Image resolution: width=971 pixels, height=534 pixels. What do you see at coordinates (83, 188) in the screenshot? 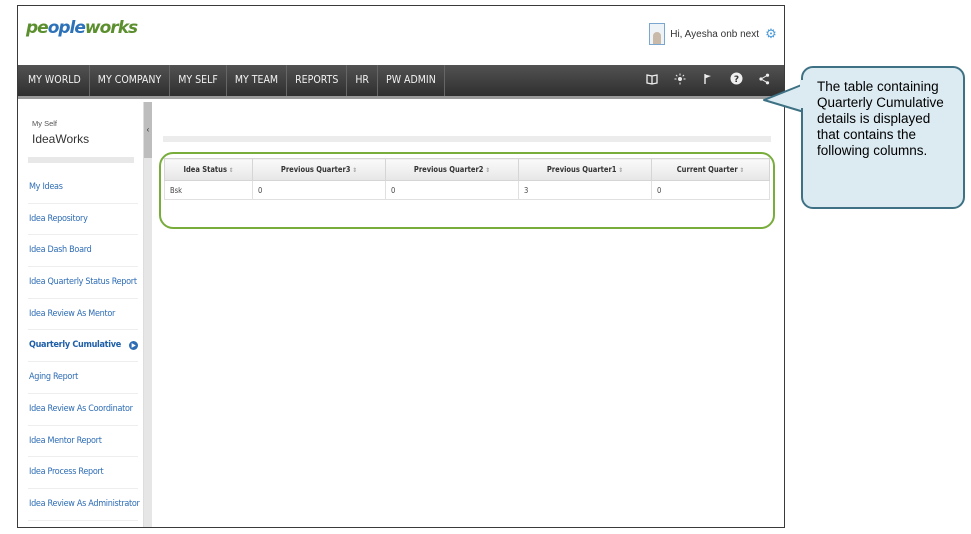
I see `sidebar-item-my-ideas: My Ideas` at bounding box center [83, 188].